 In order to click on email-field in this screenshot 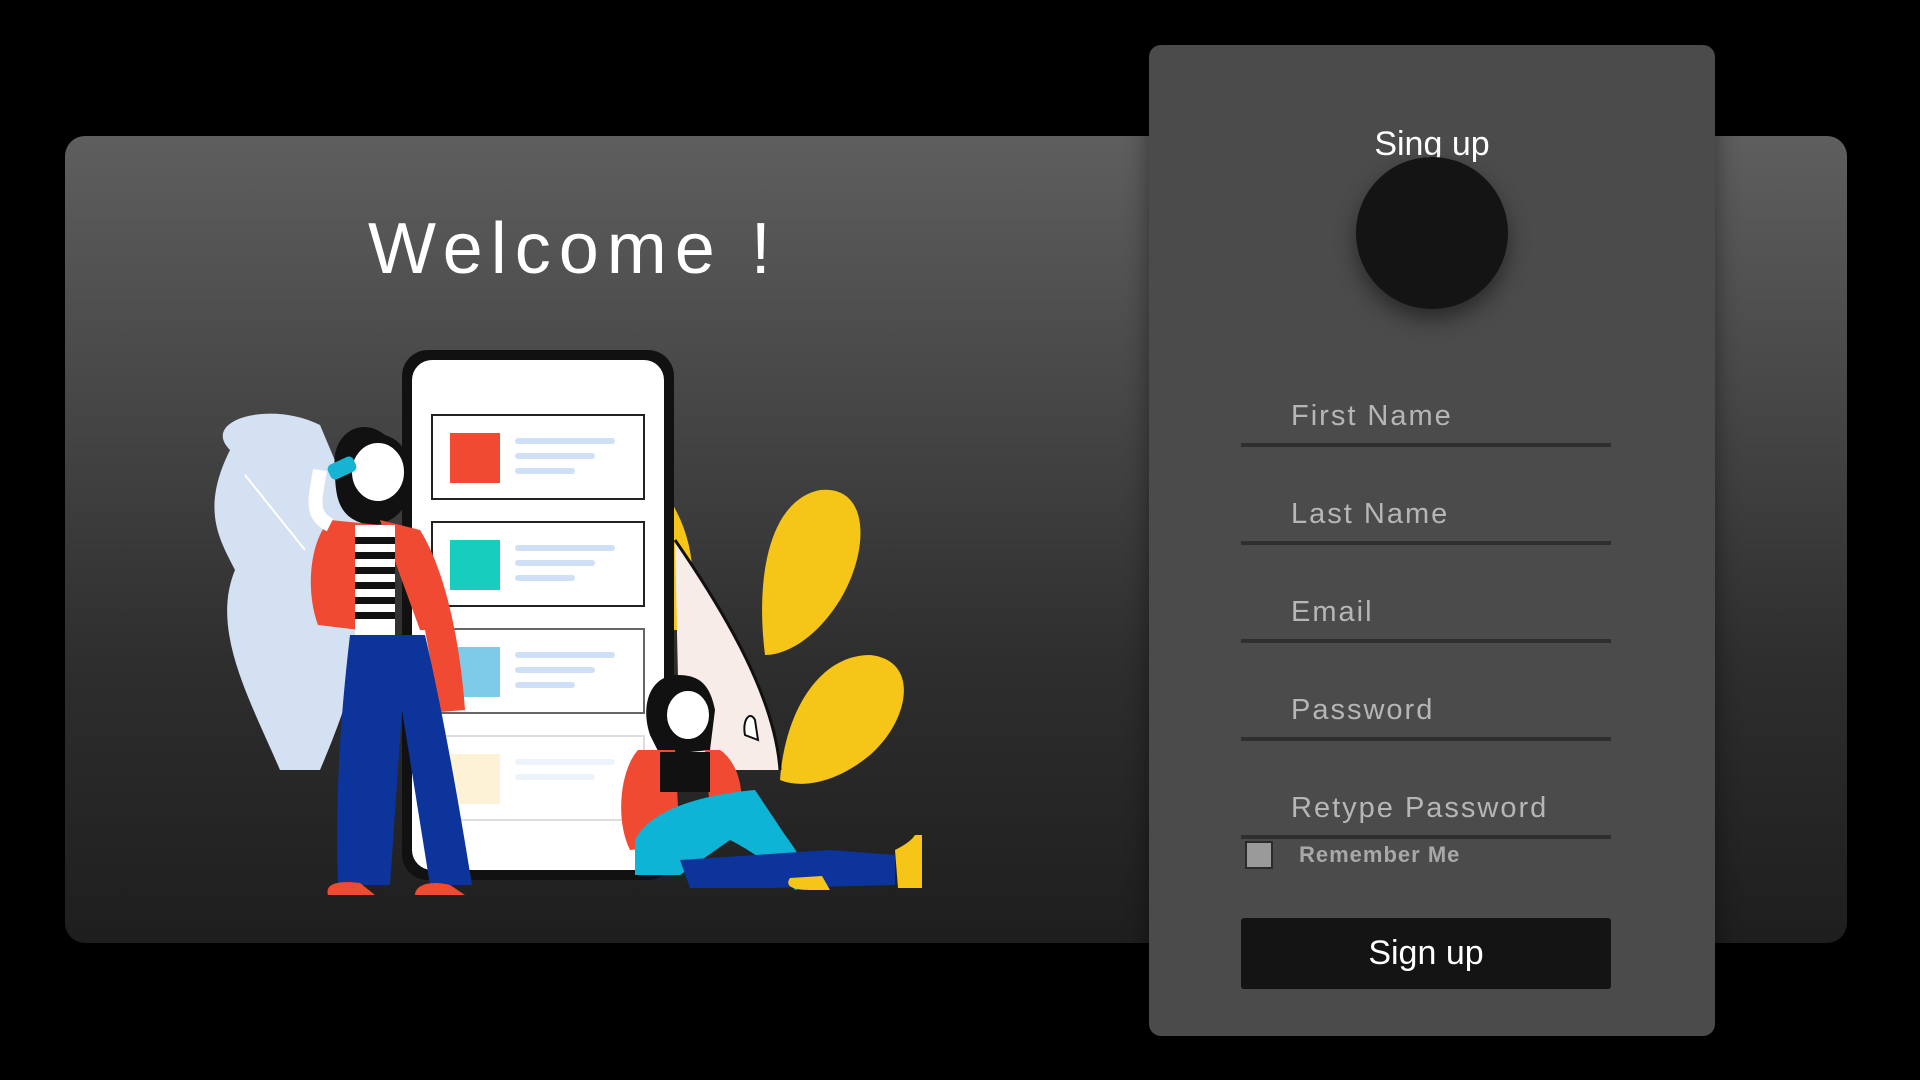, I will do `click(1426, 617)`.